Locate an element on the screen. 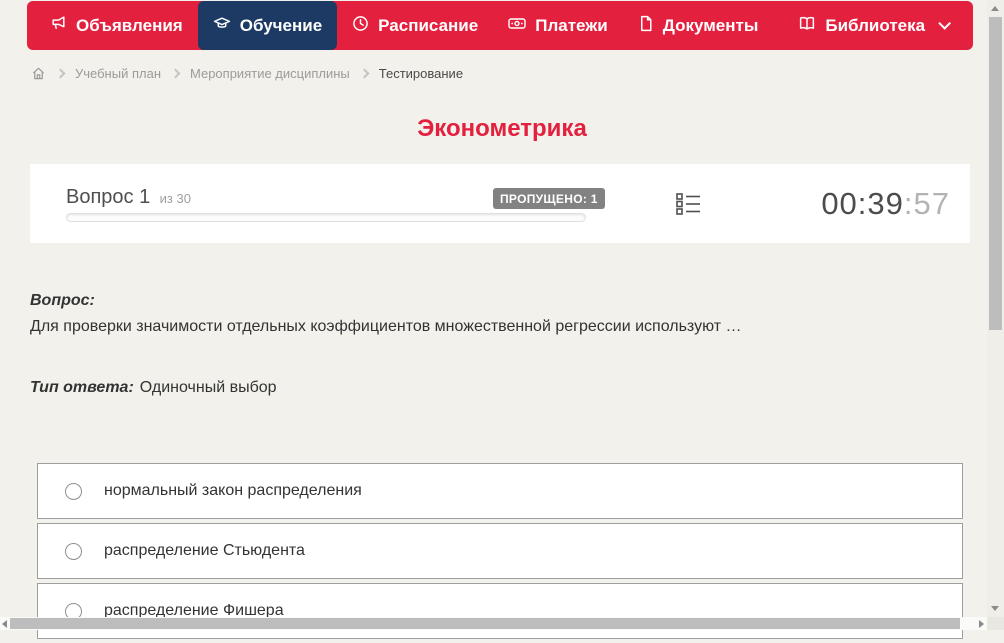  answer-option-2: распределение Стьюдента is located at coordinates (500, 551).